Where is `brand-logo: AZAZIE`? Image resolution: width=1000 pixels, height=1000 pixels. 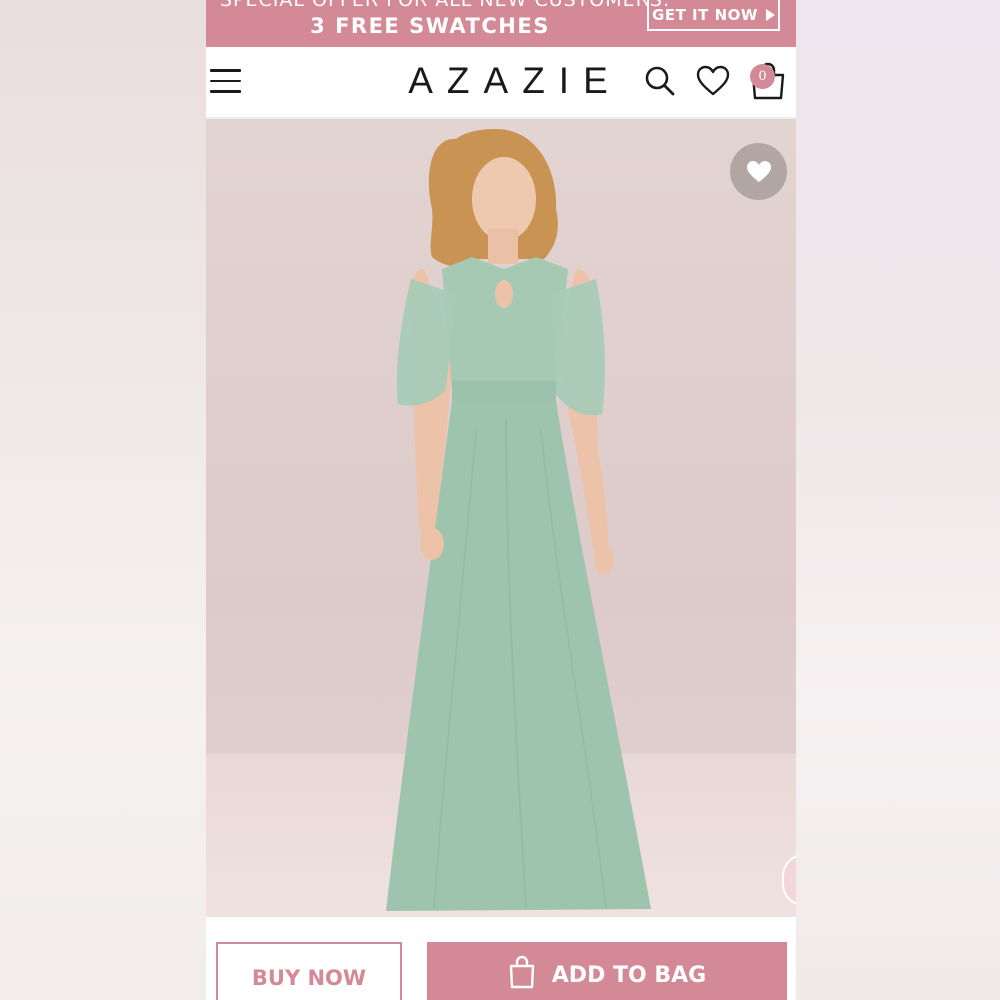 brand-logo: AZAZIE is located at coordinates (508, 81).